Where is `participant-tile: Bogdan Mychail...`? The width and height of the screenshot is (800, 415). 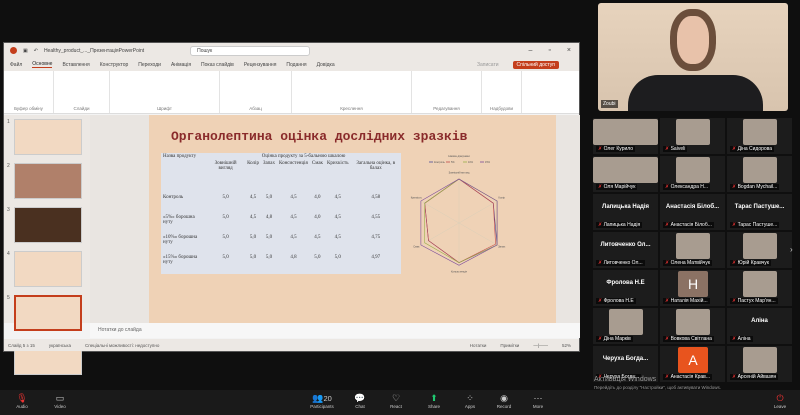
participant-tile: Bogdan Mychail... is located at coordinates (759, 174).